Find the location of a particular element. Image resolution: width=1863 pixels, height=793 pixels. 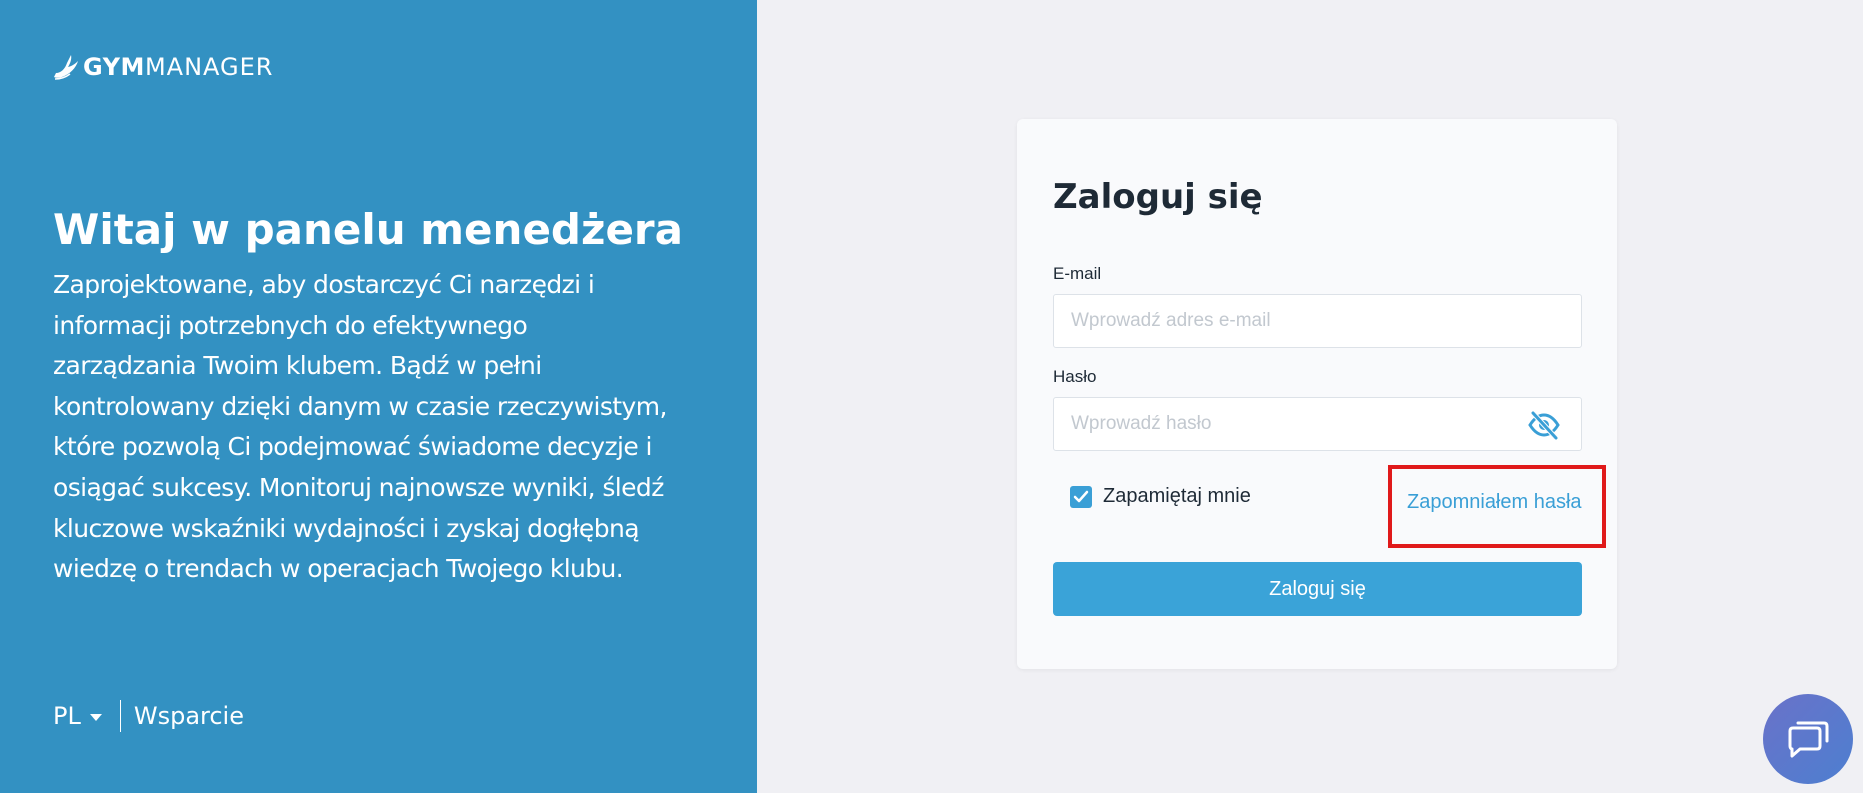

caret-down-icon is located at coordinates (95, 717).